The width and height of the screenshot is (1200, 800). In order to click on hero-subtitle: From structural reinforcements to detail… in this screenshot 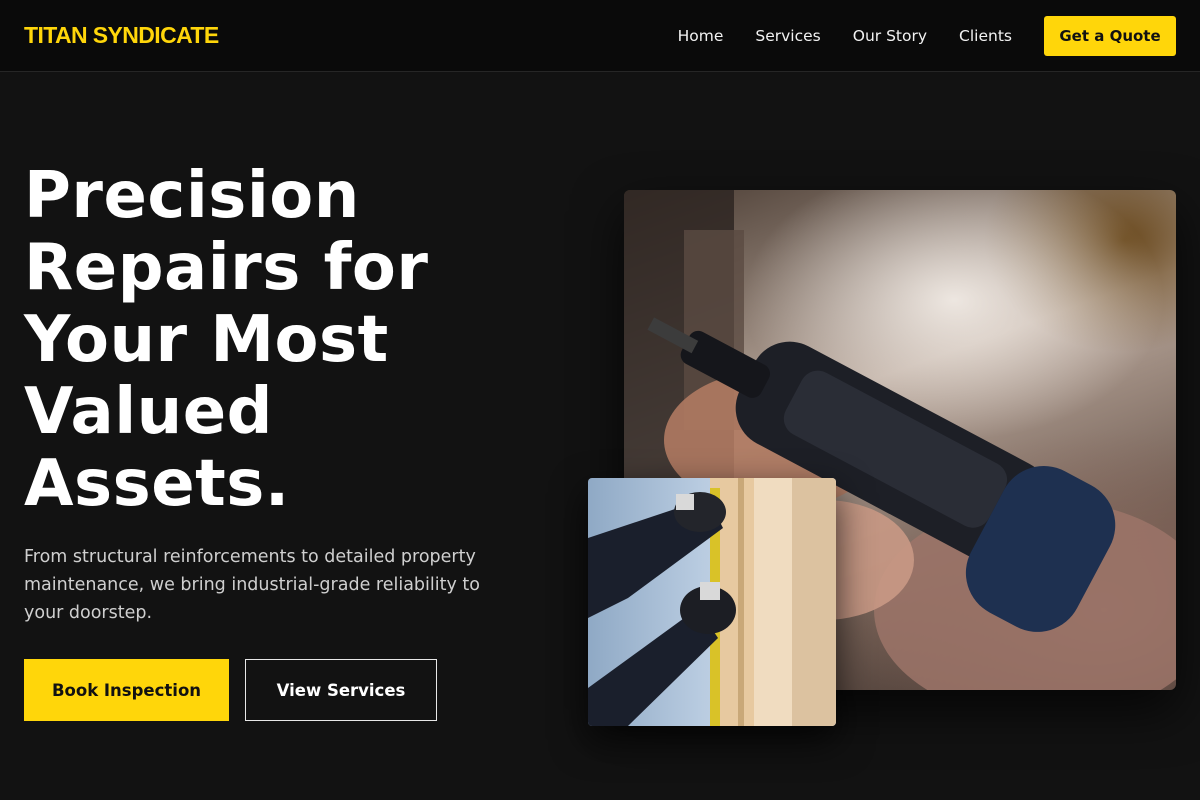, I will do `click(252, 585)`.